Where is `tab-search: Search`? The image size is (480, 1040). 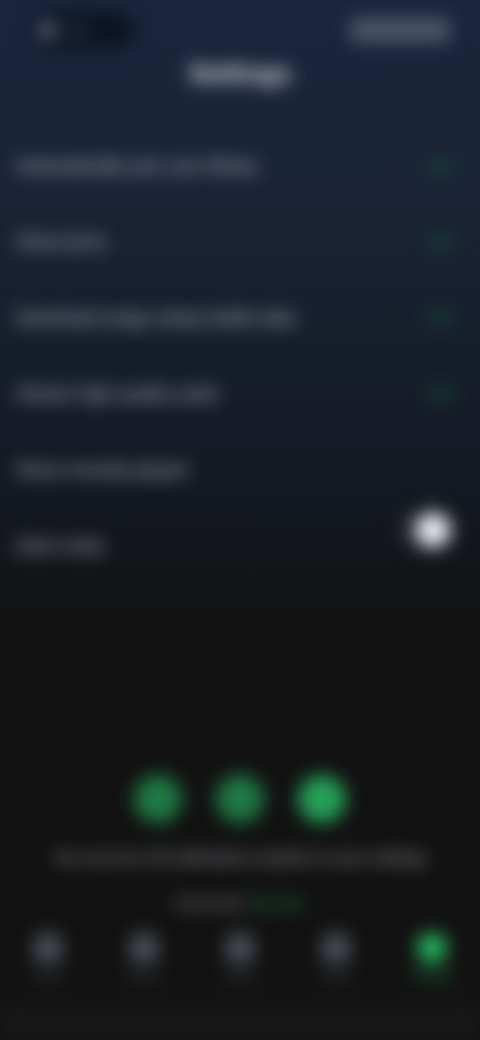
tab-search: Search is located at coordinates (144, 958).